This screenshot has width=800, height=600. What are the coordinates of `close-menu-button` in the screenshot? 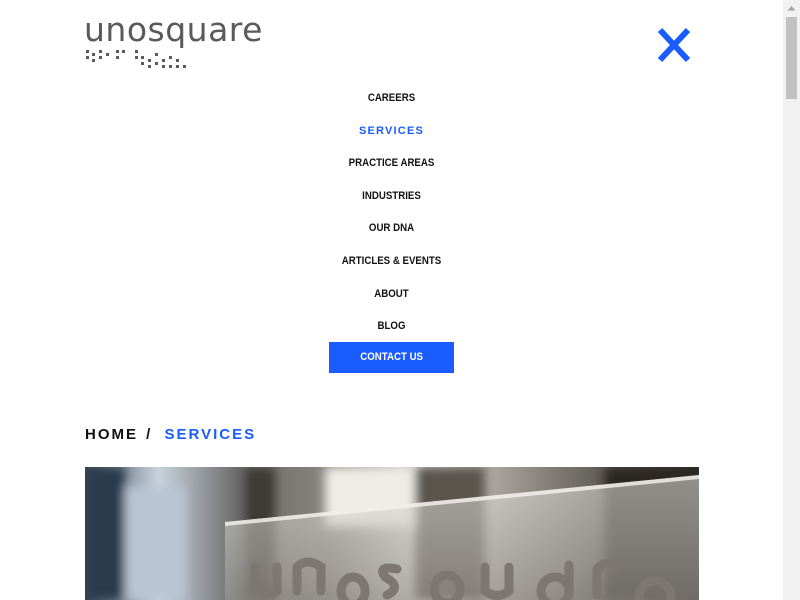 It's located at (674, 45).